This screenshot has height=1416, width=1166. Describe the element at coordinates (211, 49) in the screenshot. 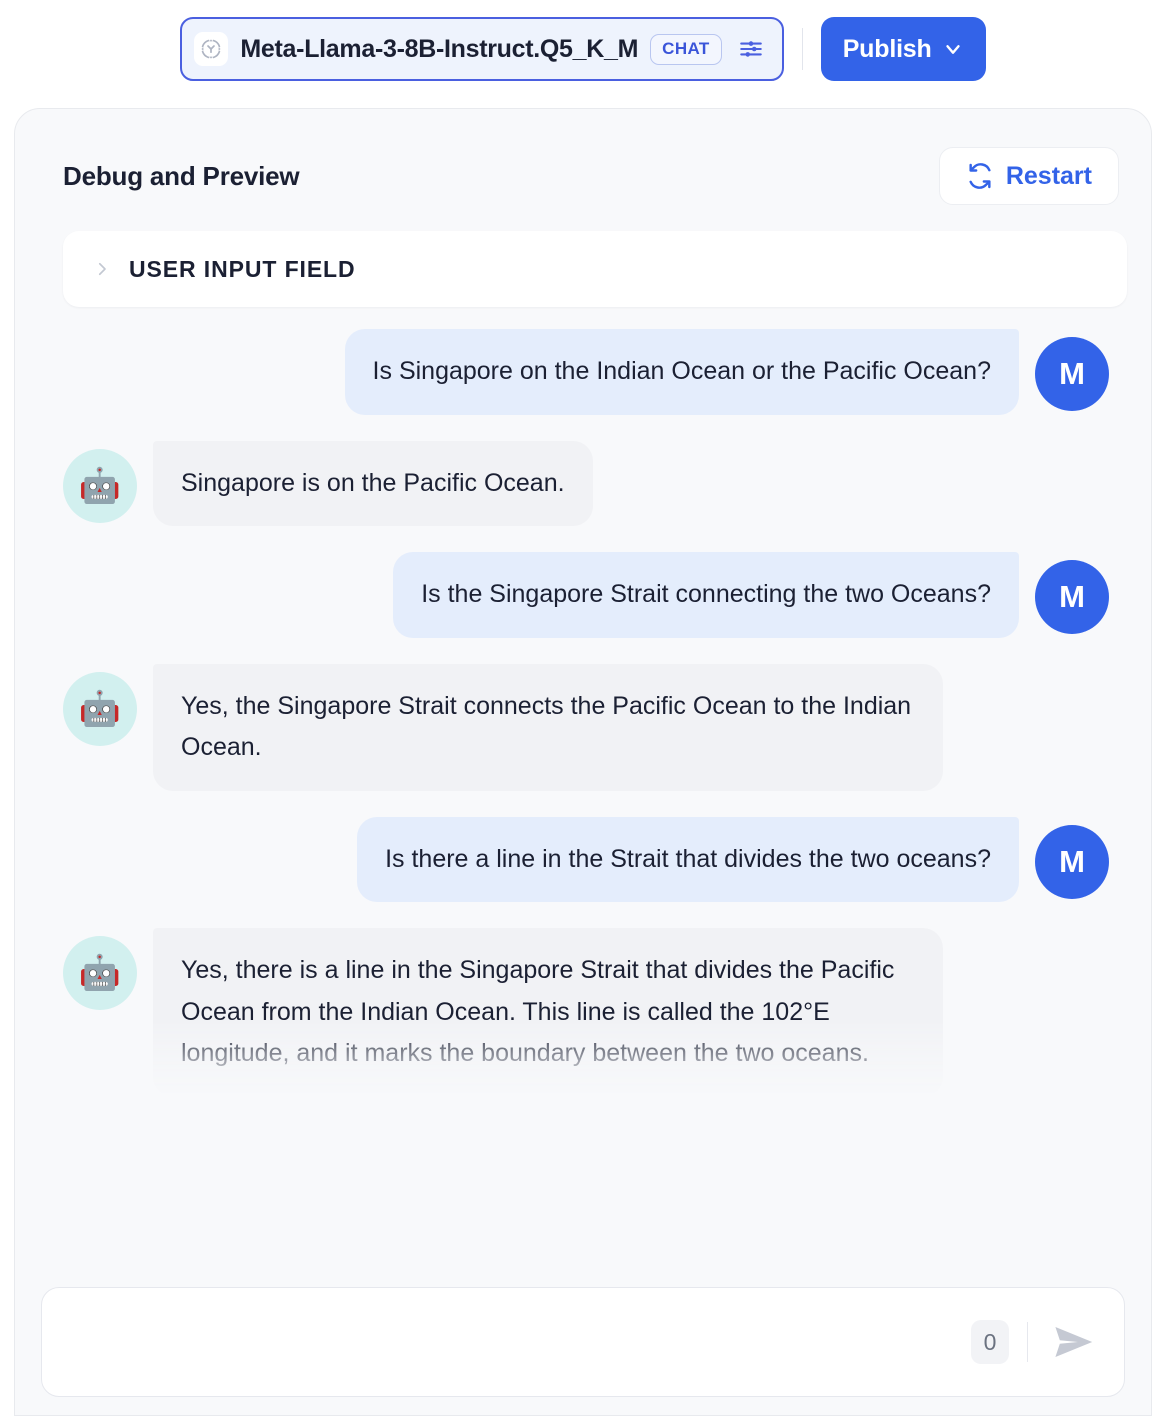

I see `model-3d-icon` at that location.